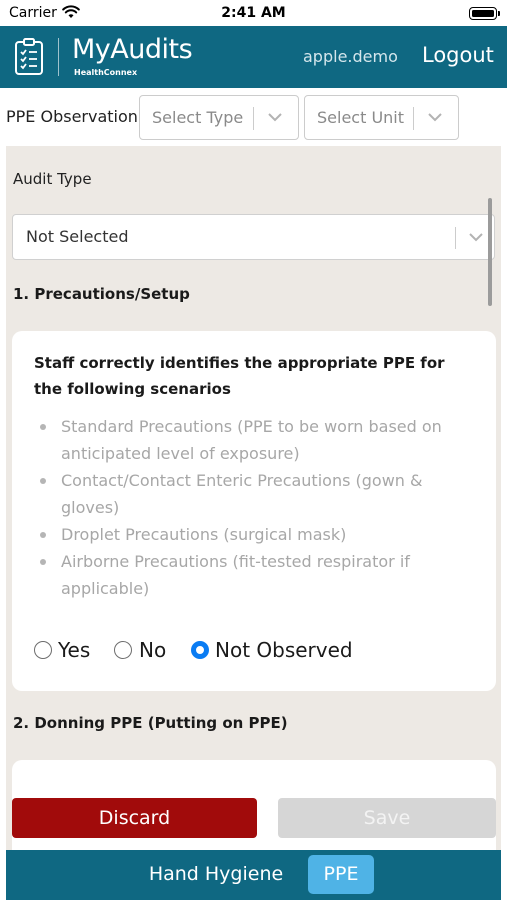 The height and width of the screenshot is (900, 507). I want to click on select-unit-placeholder: Select Unit, so click(361, 117).